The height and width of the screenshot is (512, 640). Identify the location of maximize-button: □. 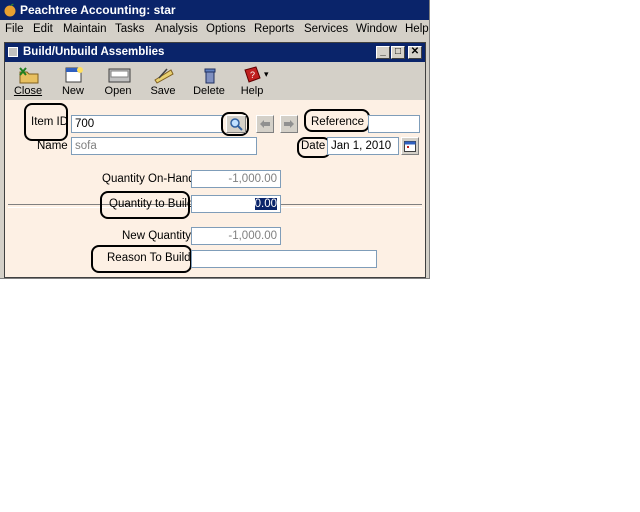
(398, 52).